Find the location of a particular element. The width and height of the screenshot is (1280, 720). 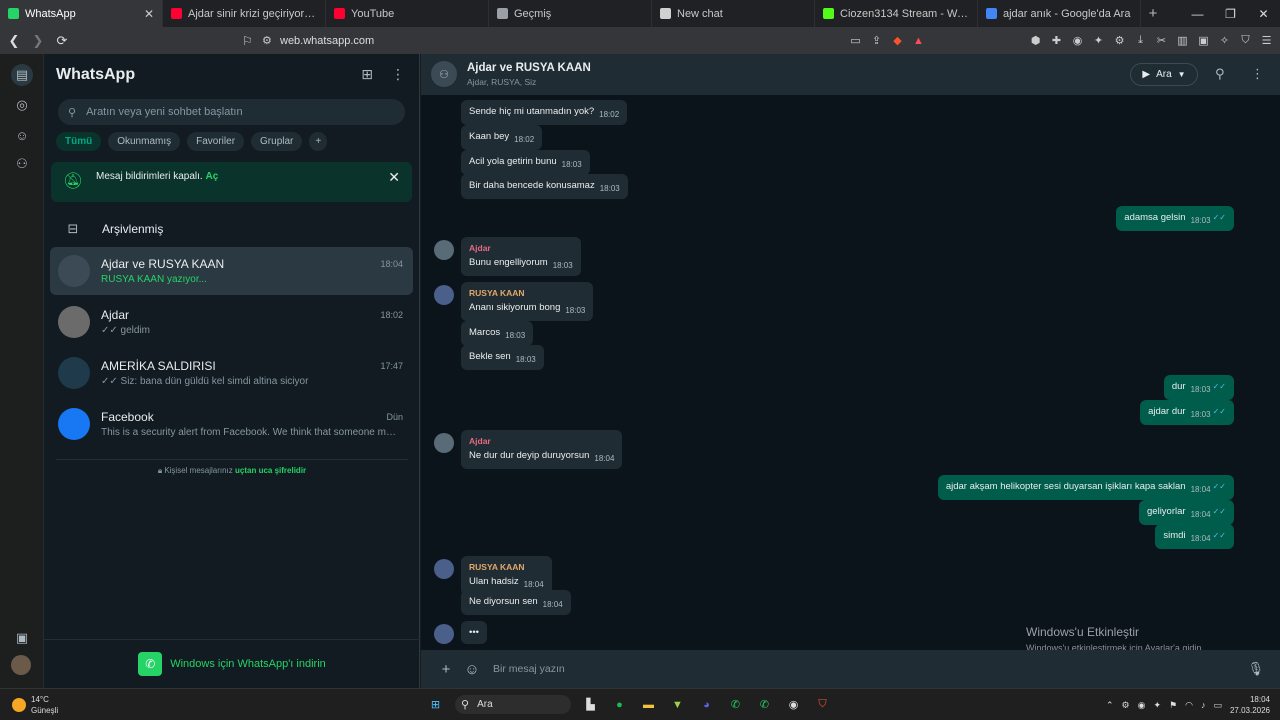

browser-tab: ajdar anık - Google'da Ara is located at coordinates (1059, 13).